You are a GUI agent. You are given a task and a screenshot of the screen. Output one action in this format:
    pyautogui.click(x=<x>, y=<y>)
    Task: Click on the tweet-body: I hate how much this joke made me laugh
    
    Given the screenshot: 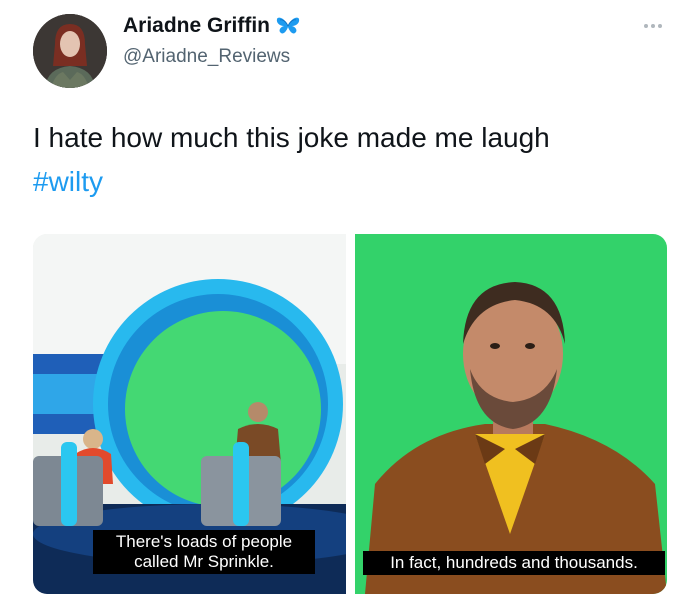 What is the action you would take?
    pyautogui.click(x=291, y=137)
    